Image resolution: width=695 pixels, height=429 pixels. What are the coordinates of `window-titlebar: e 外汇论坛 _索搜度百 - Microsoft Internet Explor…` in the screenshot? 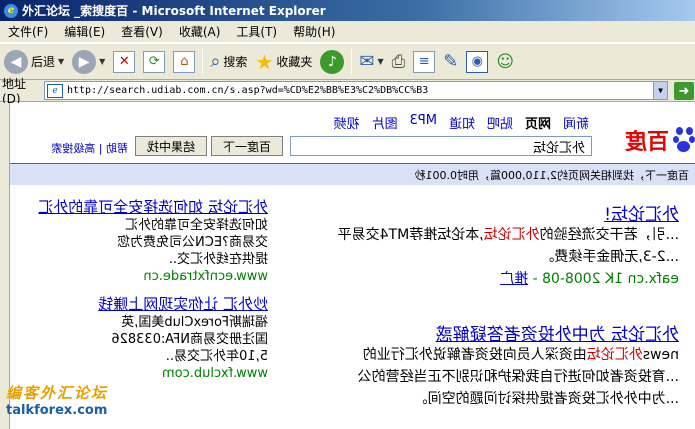 It's located at (347, 10).